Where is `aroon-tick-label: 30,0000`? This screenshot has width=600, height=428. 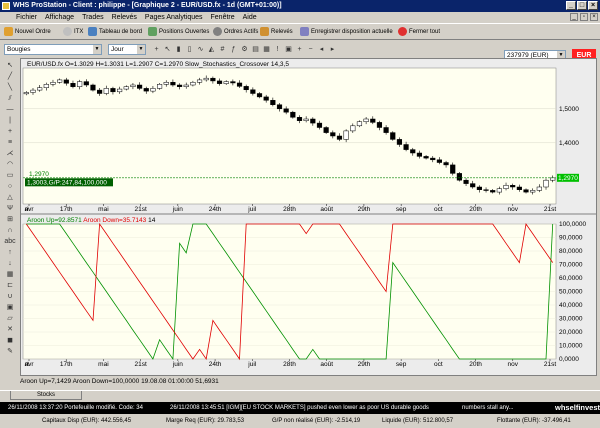 aroon-tick-label: 30,0000 is located at coordinates (571, 319).